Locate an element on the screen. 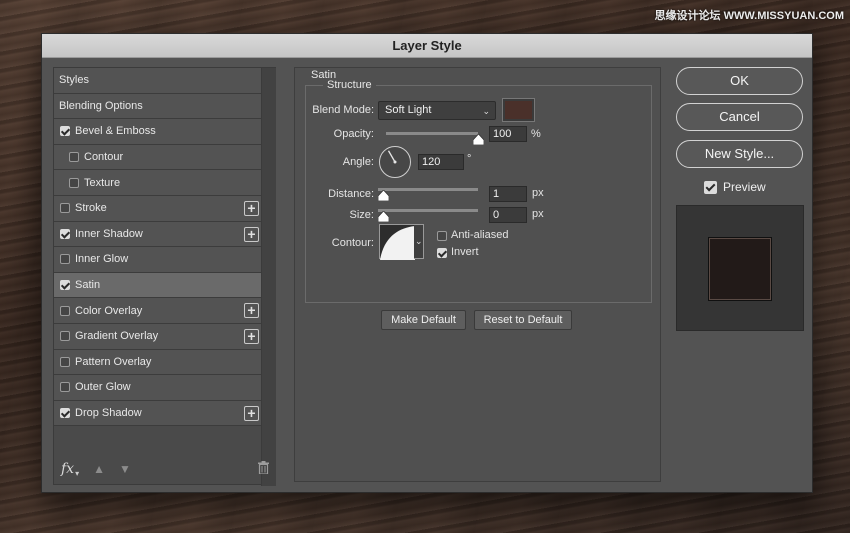  size-slider is located at coordinates (428, 210).